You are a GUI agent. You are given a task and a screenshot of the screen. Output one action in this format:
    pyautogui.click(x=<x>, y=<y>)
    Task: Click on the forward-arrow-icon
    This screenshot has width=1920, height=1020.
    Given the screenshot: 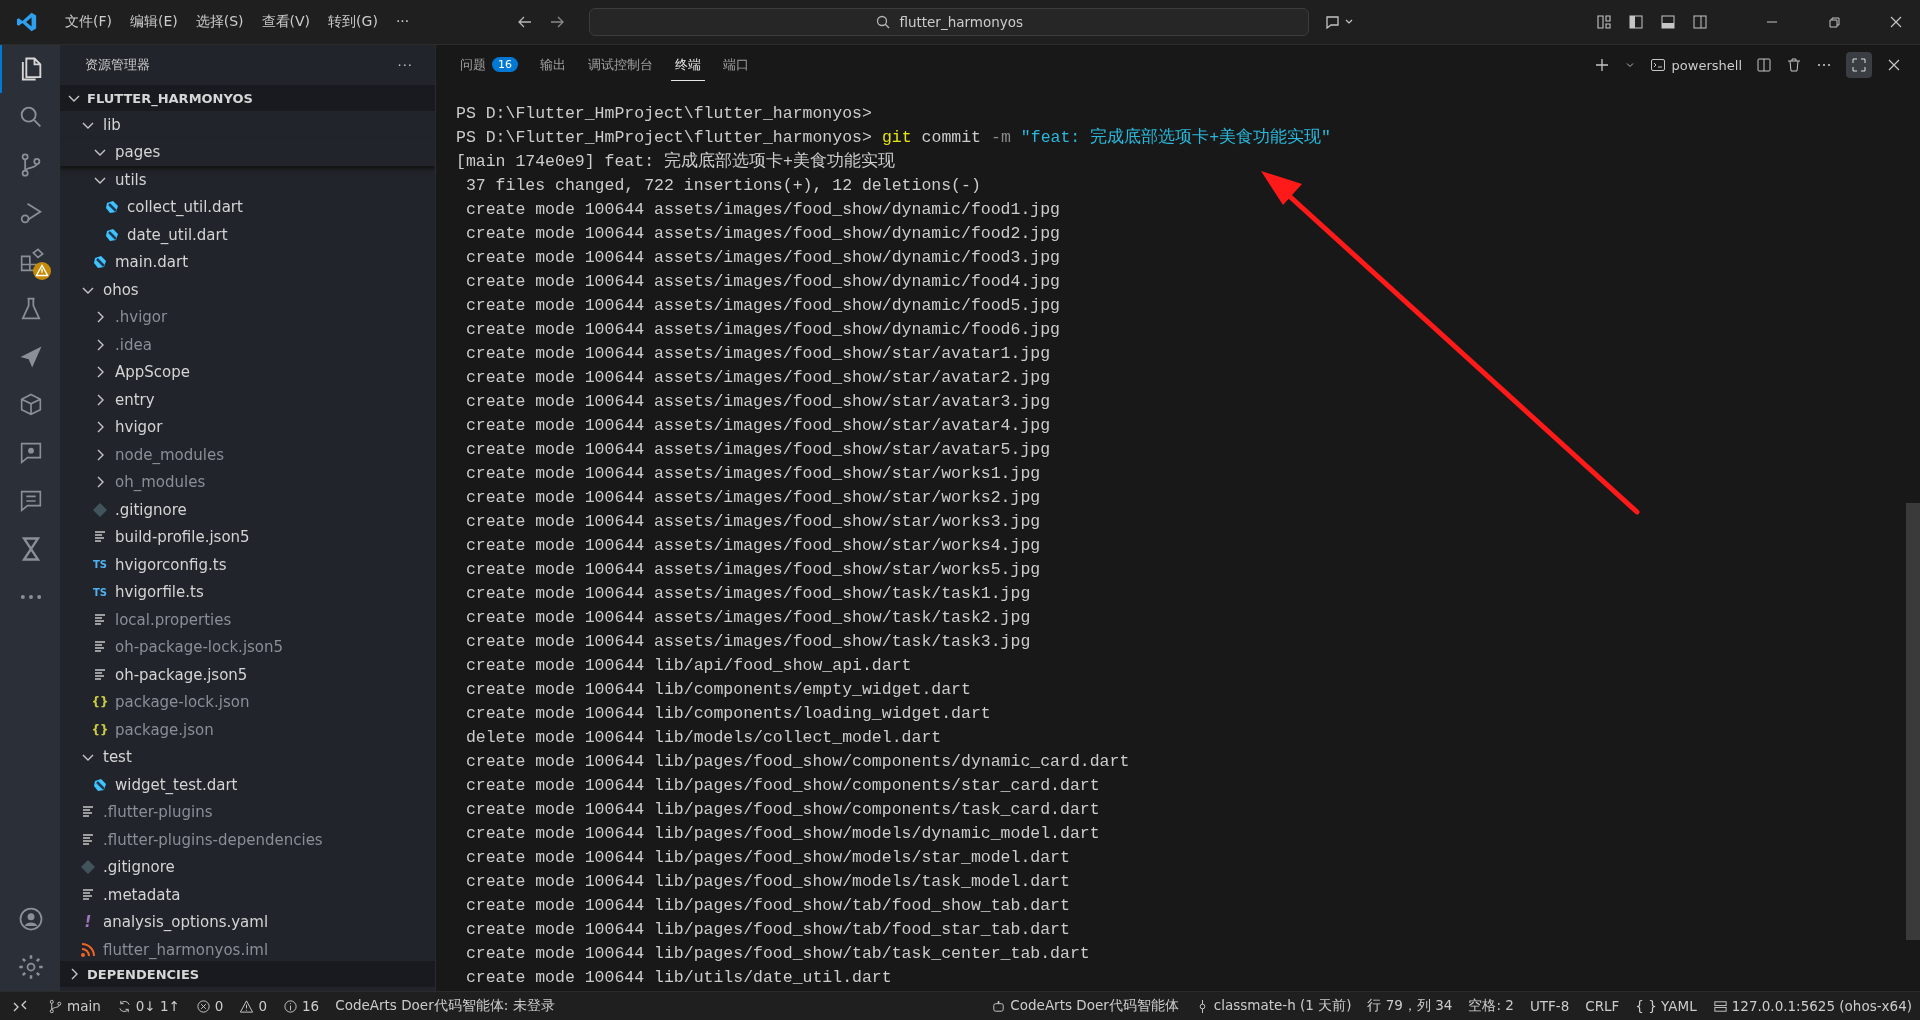 What is the action you would take?
    pyautogui.click(x=557, y=22)
    